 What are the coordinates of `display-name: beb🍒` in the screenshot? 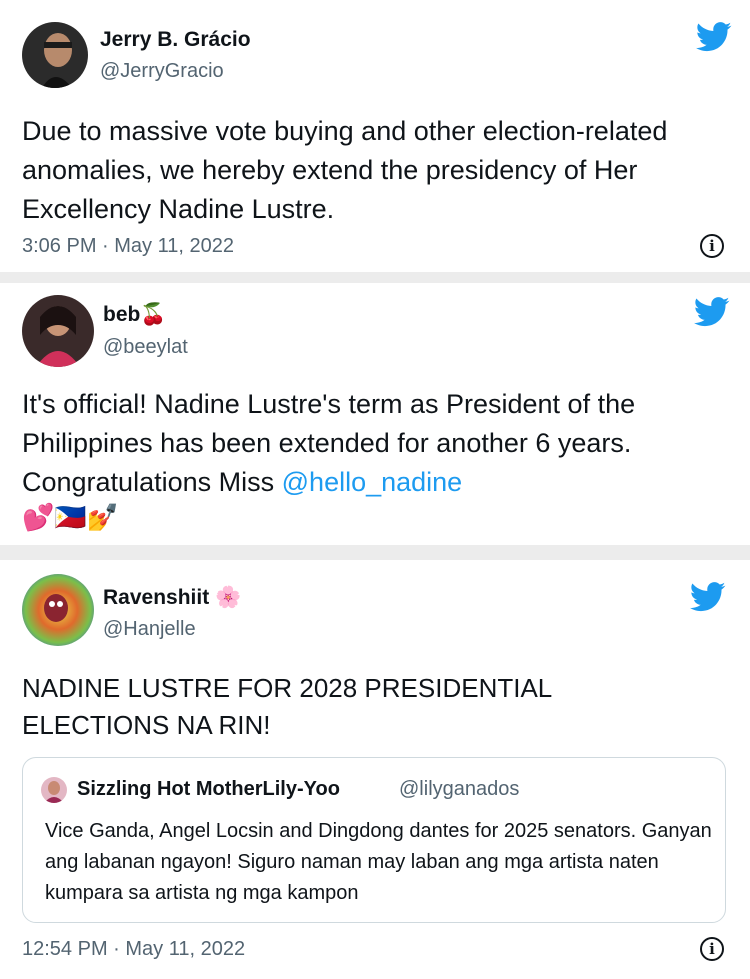 It's located at (135, 315).